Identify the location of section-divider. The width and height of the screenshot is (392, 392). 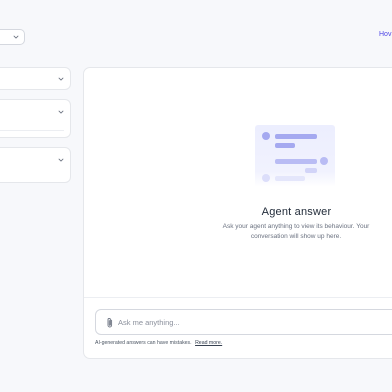
(32, 130).